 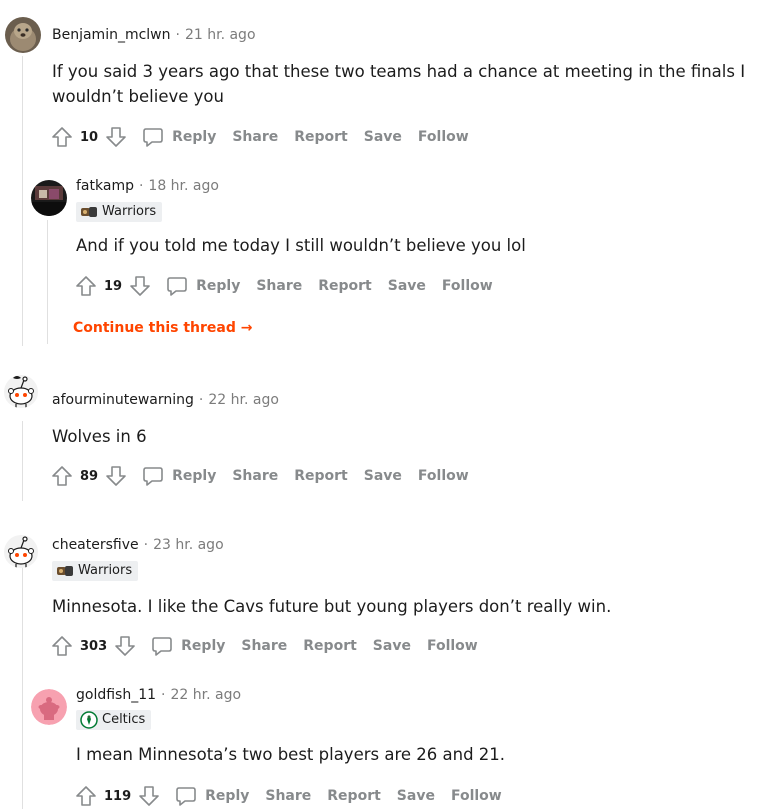 I want to click on username: Benjamin_mclwn, so click(x=111, y=35).